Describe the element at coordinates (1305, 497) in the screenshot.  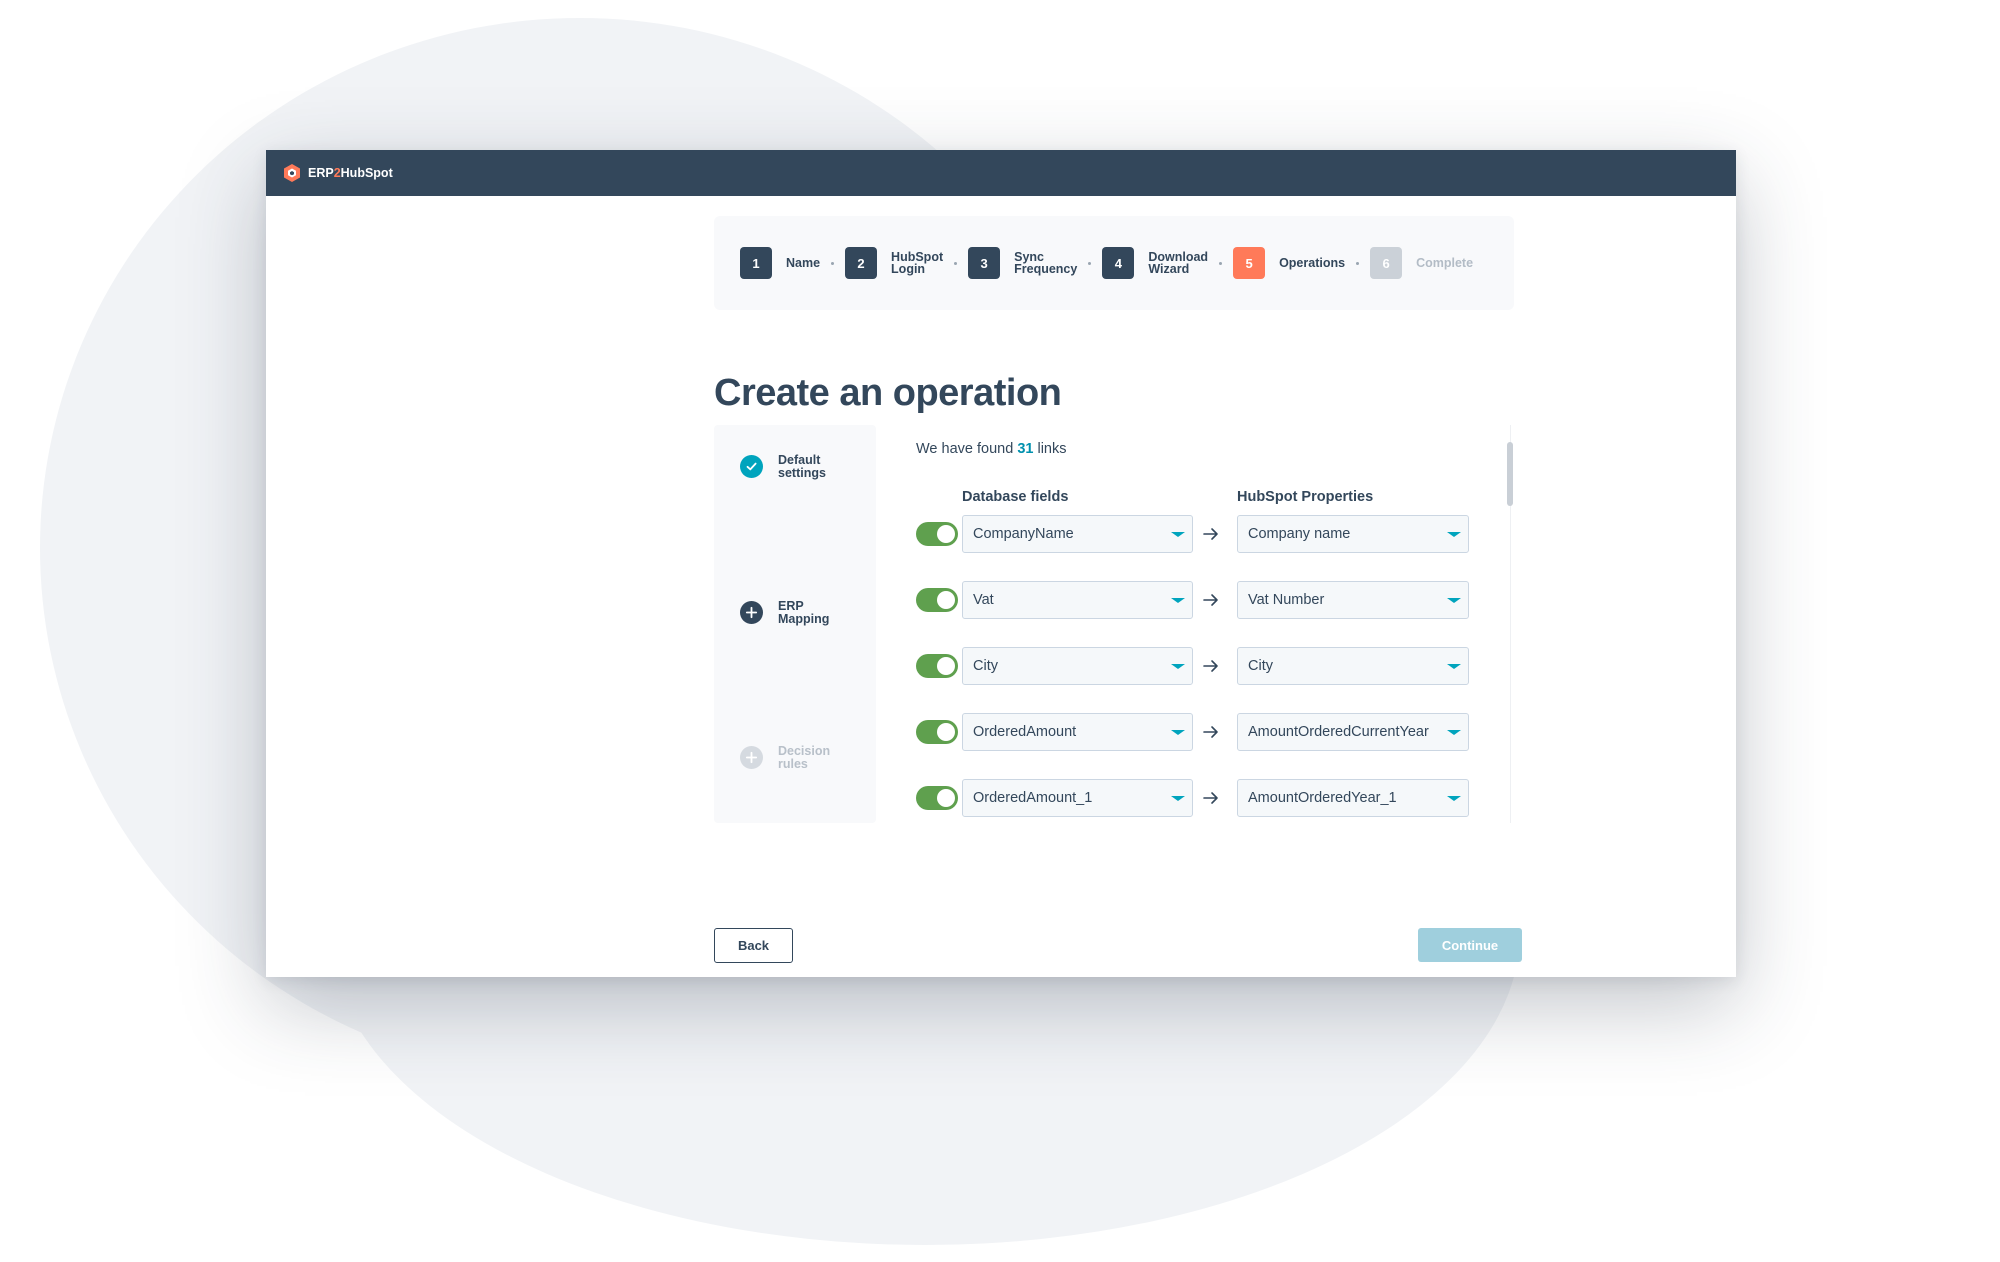
I see `column-header-hubspot-properties: HubSpot Properties` at that location.